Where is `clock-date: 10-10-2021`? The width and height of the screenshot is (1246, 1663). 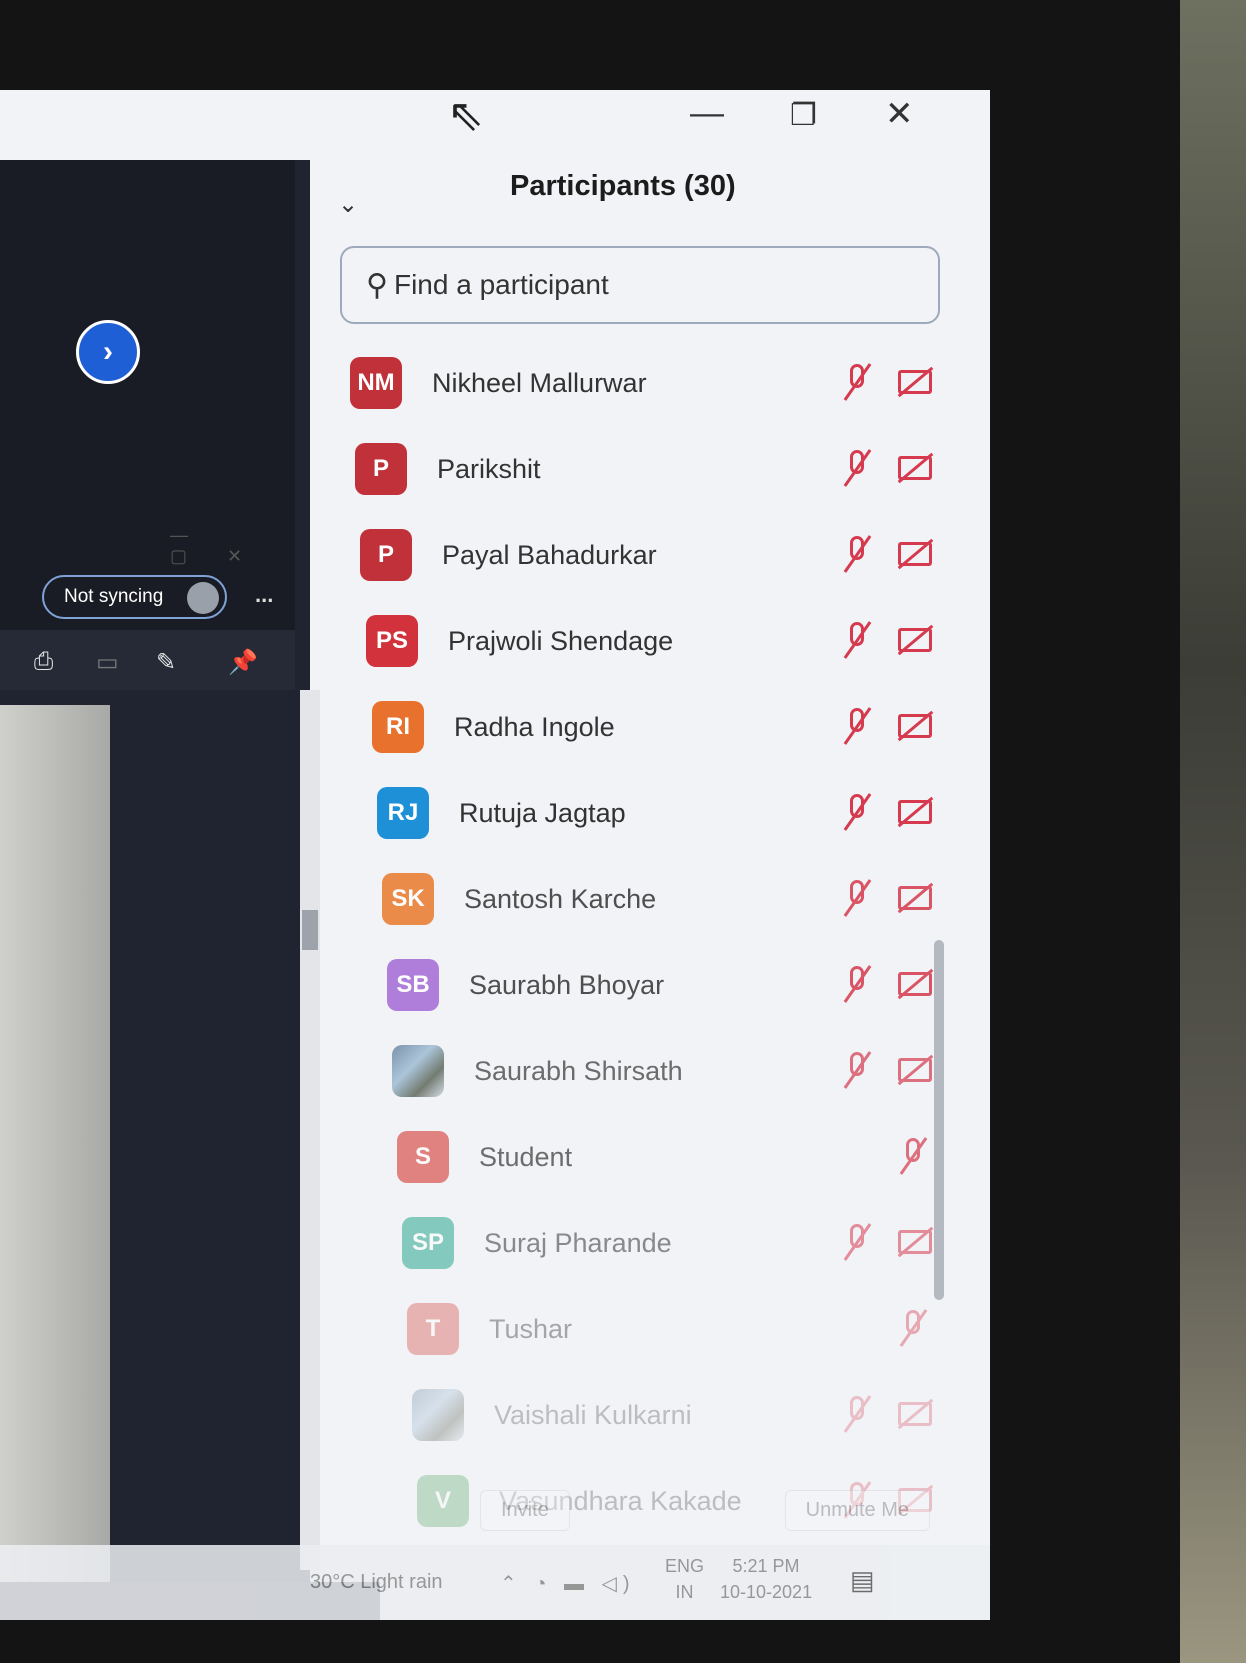
clock-date: 10-10-2021 is located at coordinates (766, 1592).